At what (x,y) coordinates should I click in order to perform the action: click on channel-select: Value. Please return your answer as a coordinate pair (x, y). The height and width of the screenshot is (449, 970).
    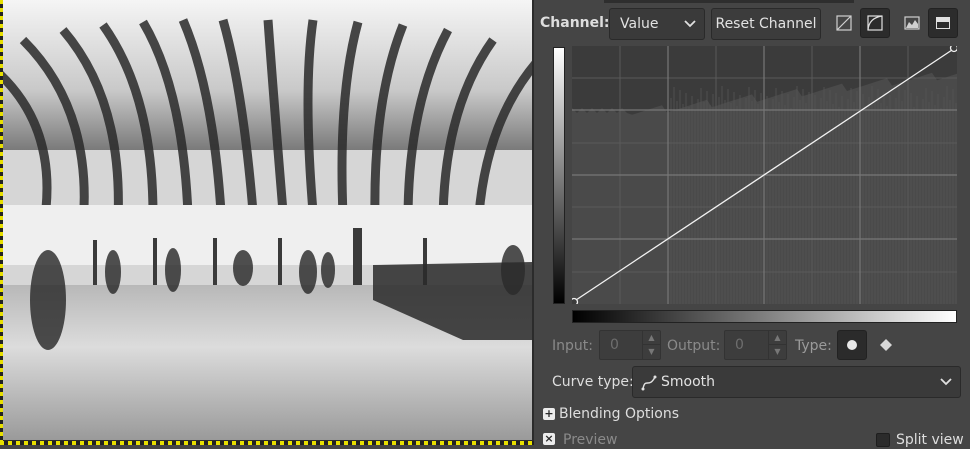
    Looking at the image, I should click on (657, 24).